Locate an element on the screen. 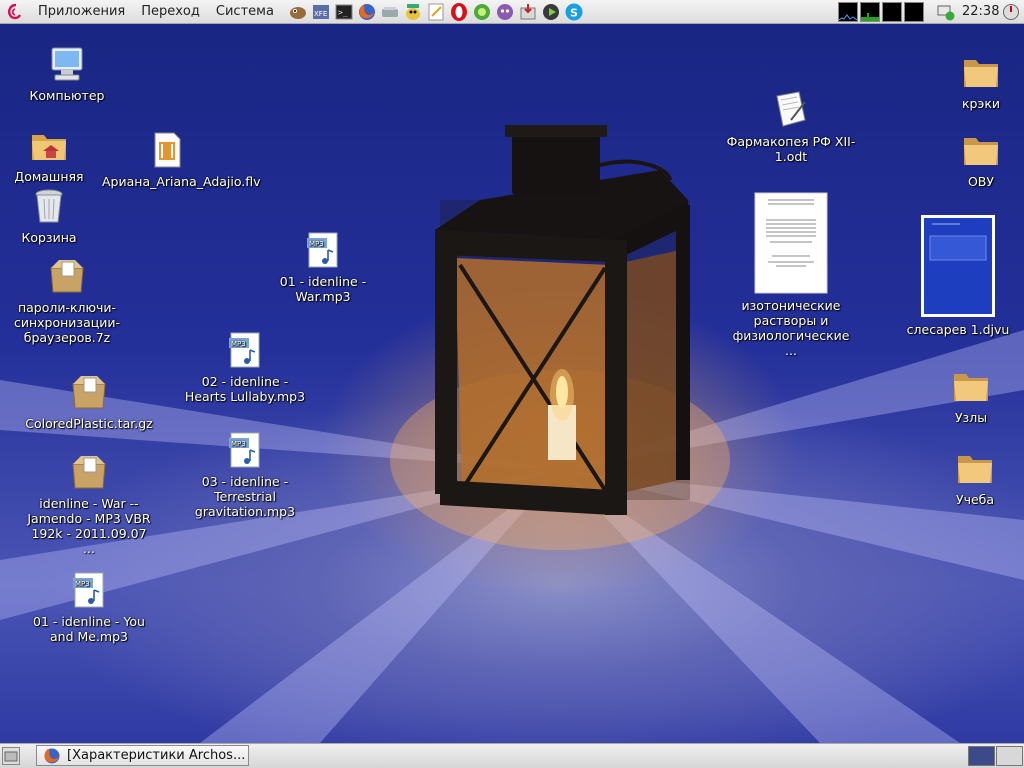  slesarev-djvu-desktop-icon: слесарев 1.djvu is located at coordinates (958, 275).